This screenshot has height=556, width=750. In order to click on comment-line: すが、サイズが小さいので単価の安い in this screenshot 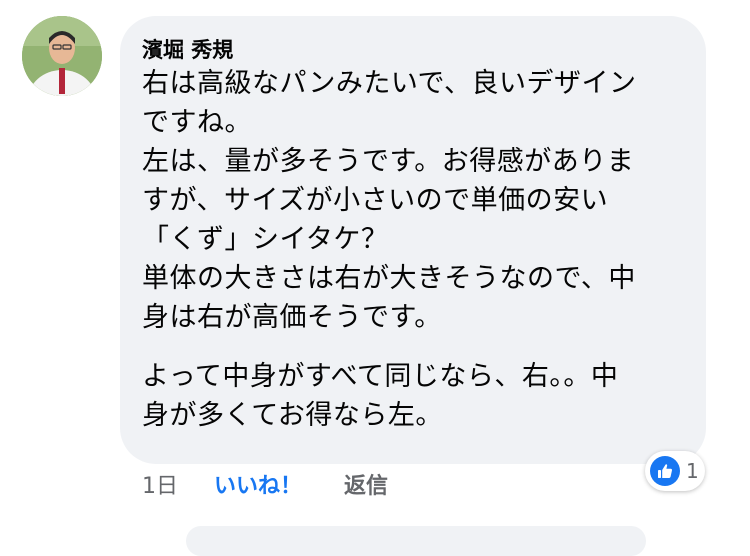, I will do `click(375, 200)`.